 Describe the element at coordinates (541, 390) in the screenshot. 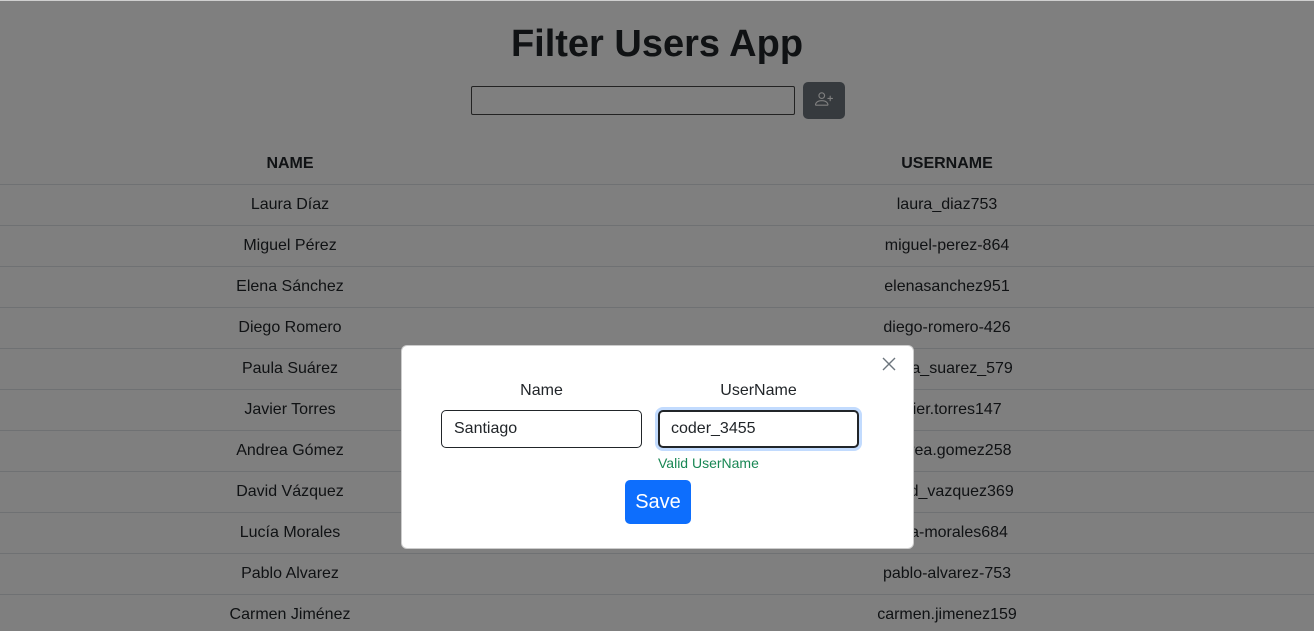

I see `name-label: Name` at that location.